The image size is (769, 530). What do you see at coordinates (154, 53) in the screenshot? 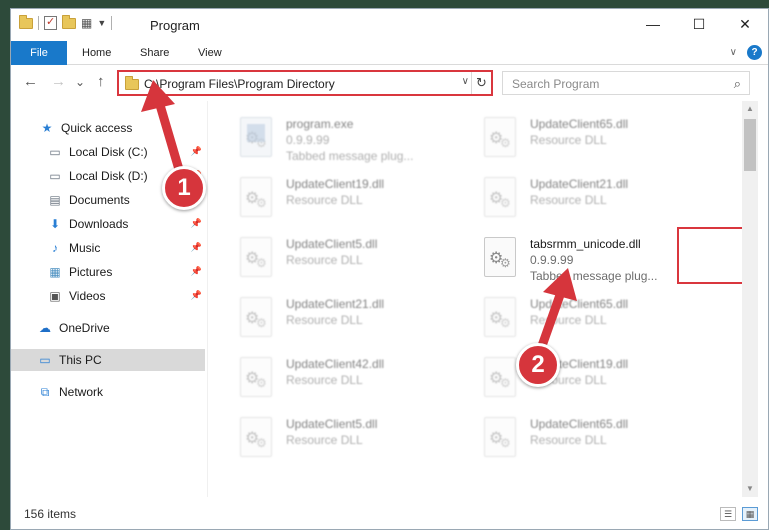
I see `tab-share: Share` at bounding box center [154, 53].